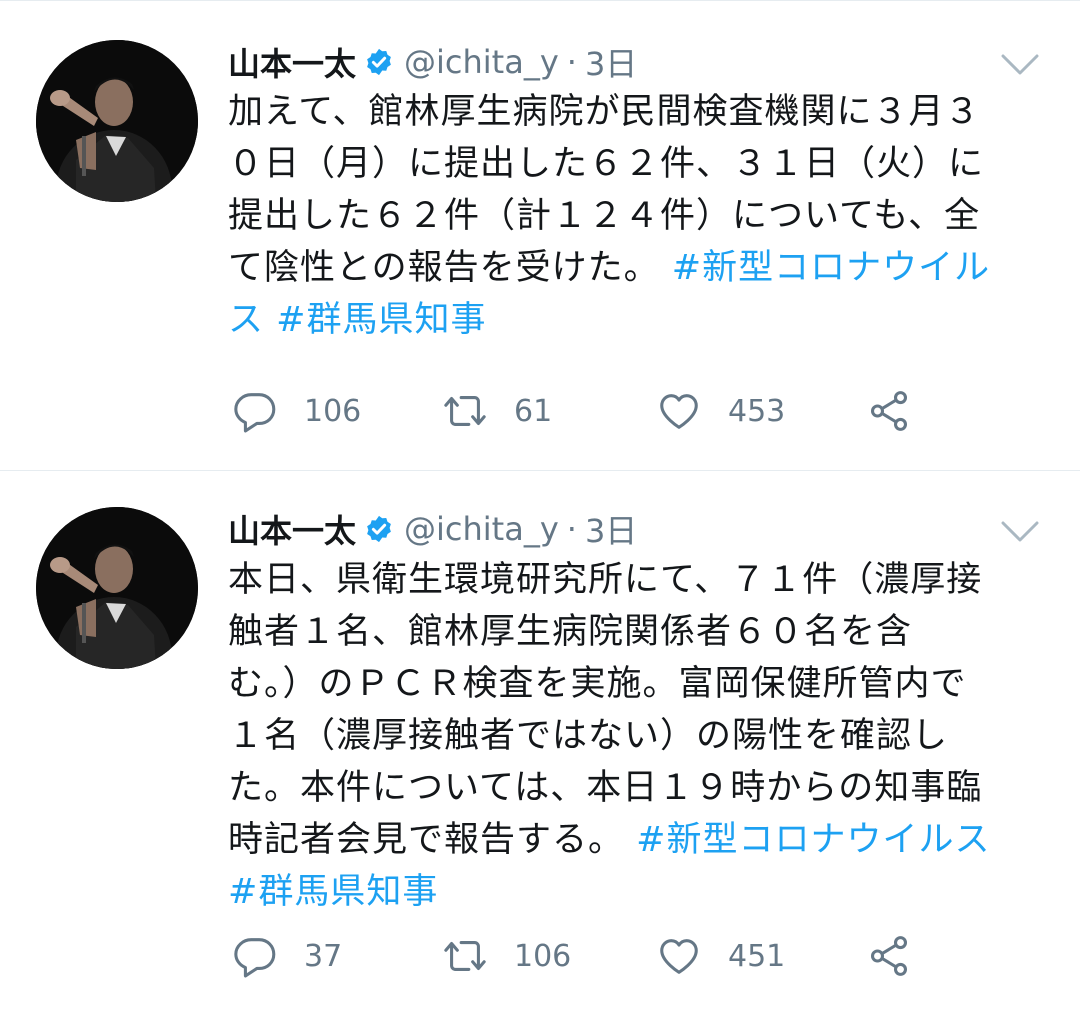 The image size is (1080, 1011). What do you see at coordinates (720, 411) in the screenshot?
I see `like-button: 453` at bounding box center [720, 411].